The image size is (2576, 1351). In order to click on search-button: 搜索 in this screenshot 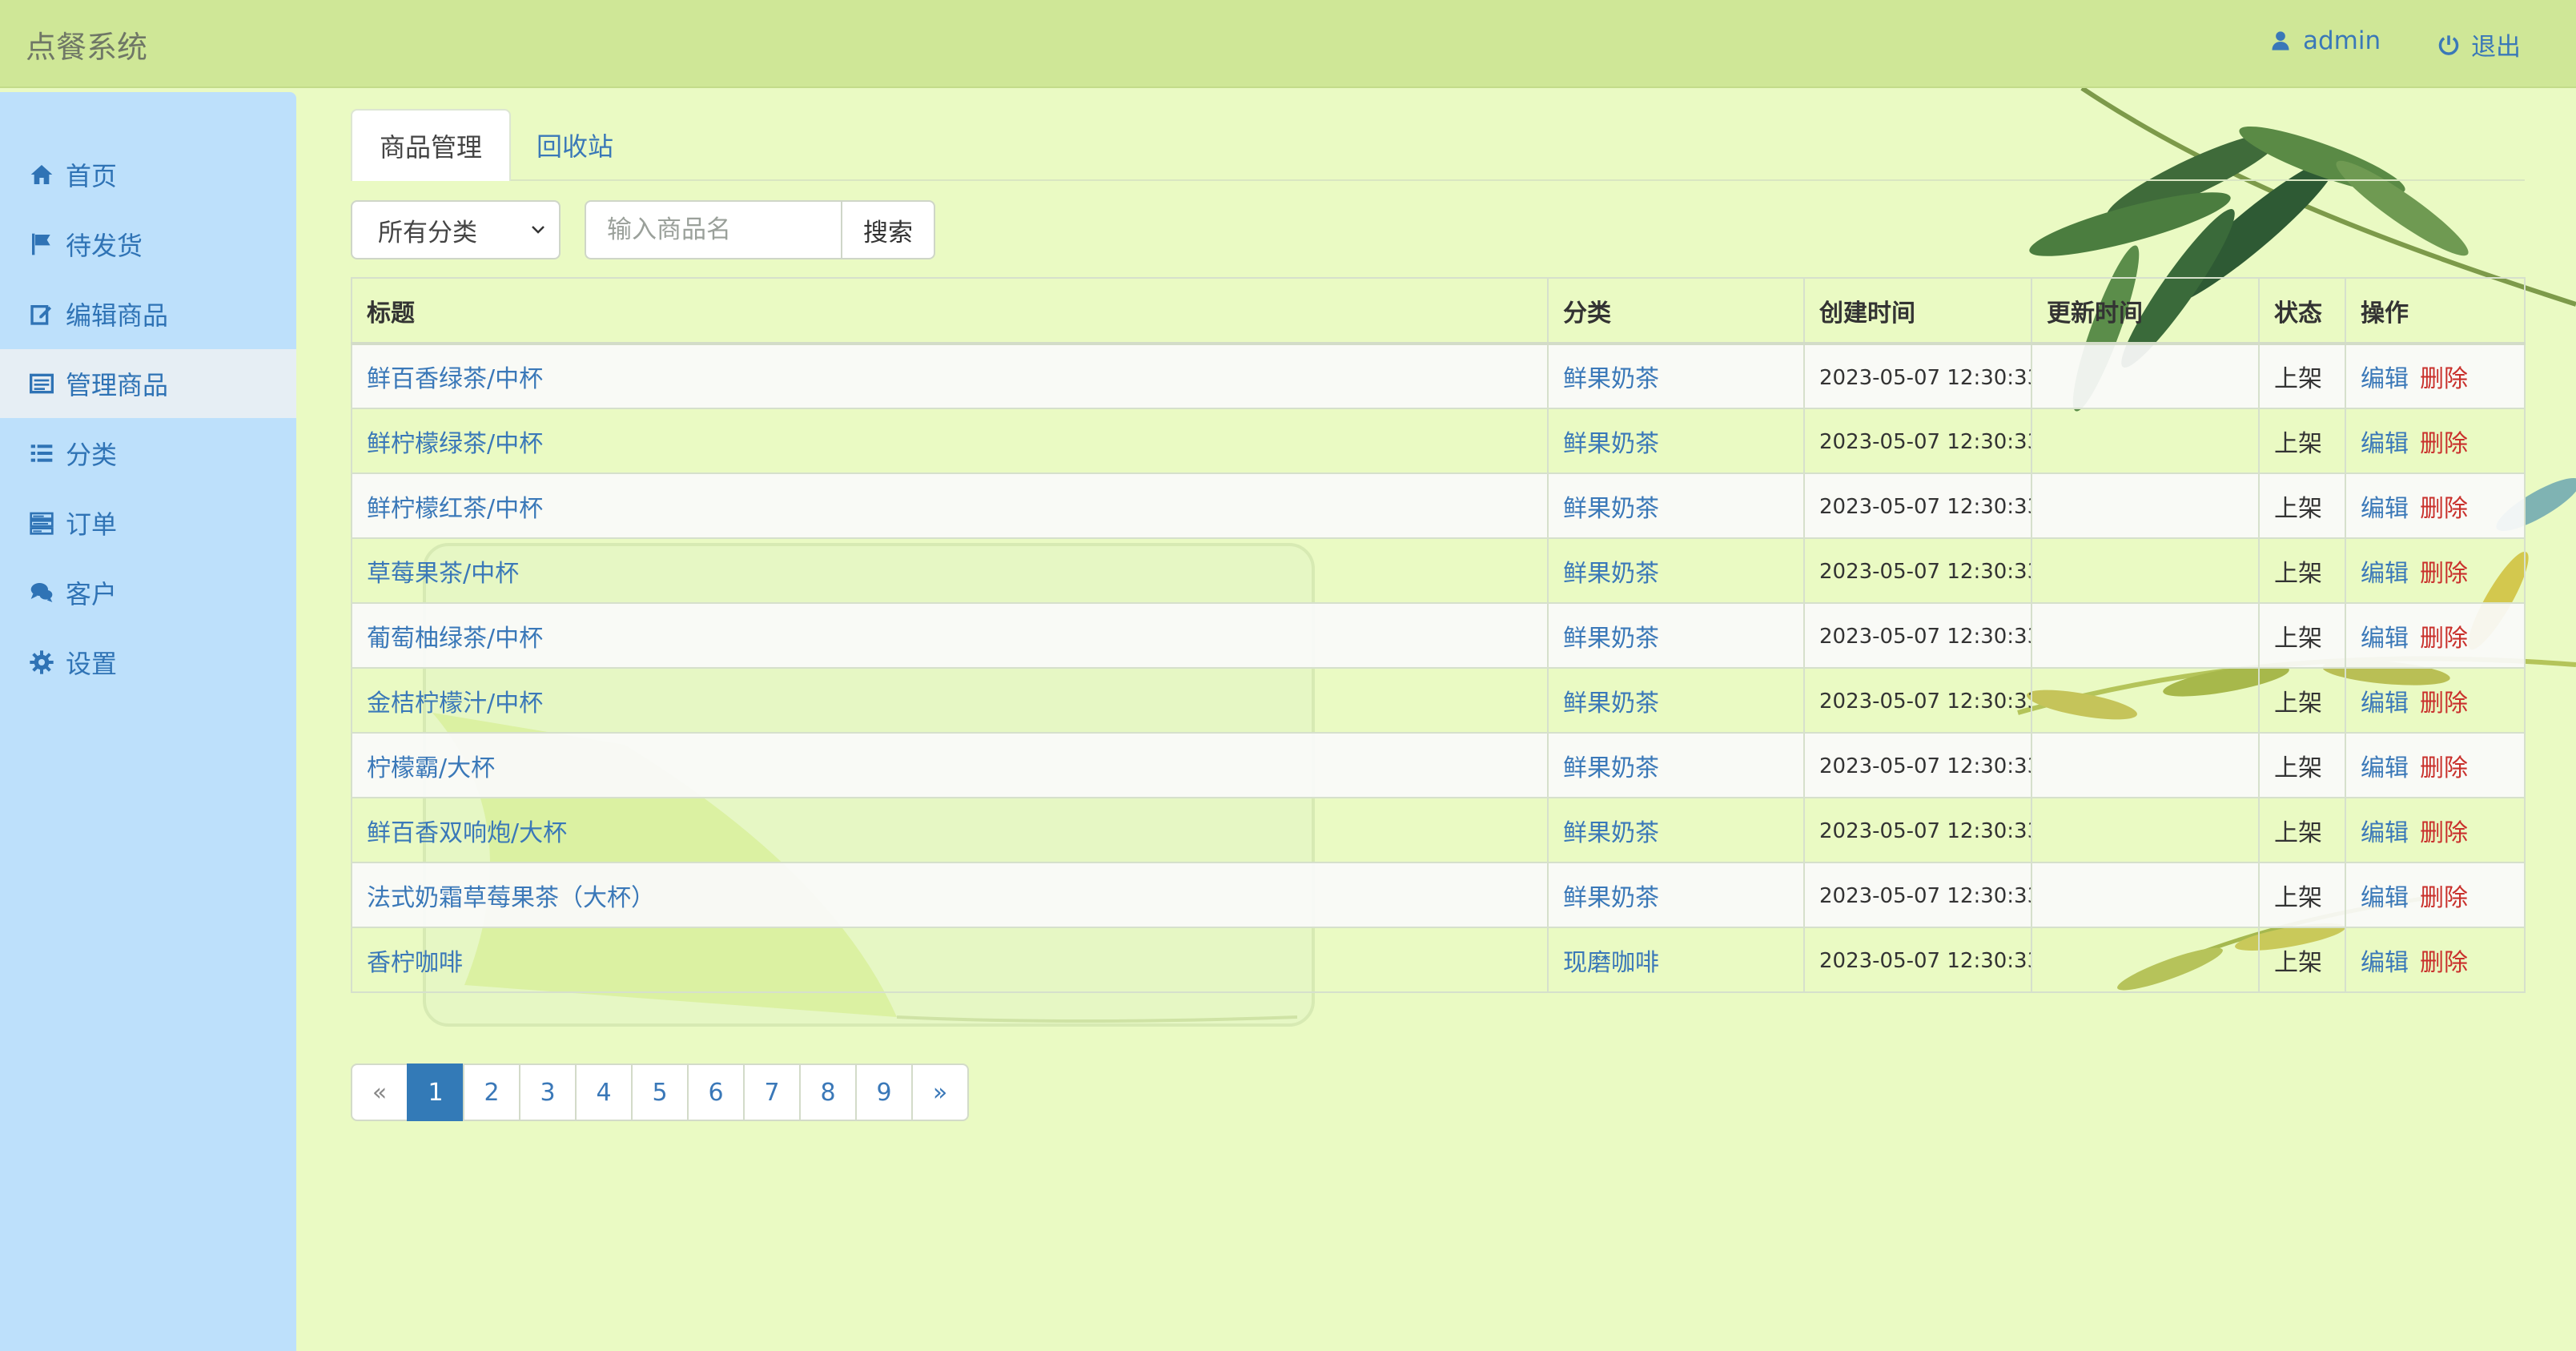, I will do `click(888, 230)`.